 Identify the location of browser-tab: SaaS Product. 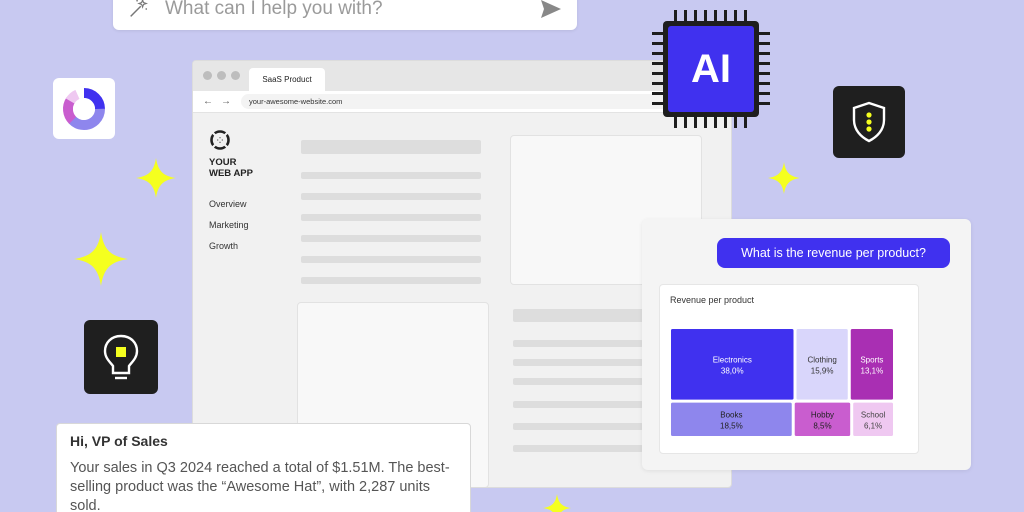
(287, 79).